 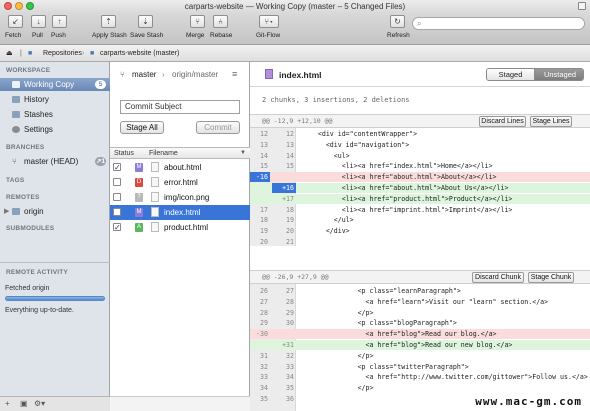 What do you see at coordinates (264, 166) in the screenshot?
I see `old-line-number: 15` at bounding box center [264, 166].